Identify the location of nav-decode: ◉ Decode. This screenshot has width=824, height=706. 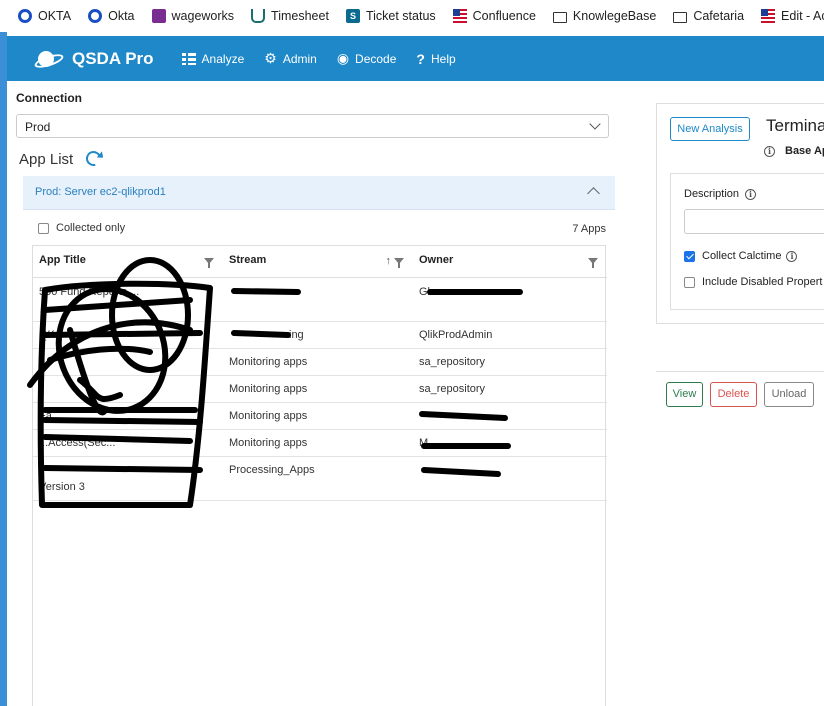
(367, 58).